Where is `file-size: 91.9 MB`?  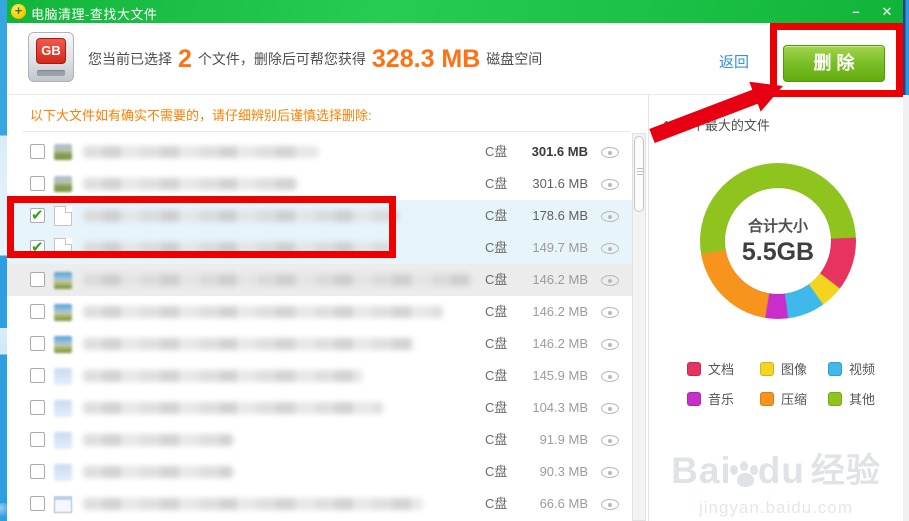 file-size: 91.9 MB is located at coordinates (563, 439).